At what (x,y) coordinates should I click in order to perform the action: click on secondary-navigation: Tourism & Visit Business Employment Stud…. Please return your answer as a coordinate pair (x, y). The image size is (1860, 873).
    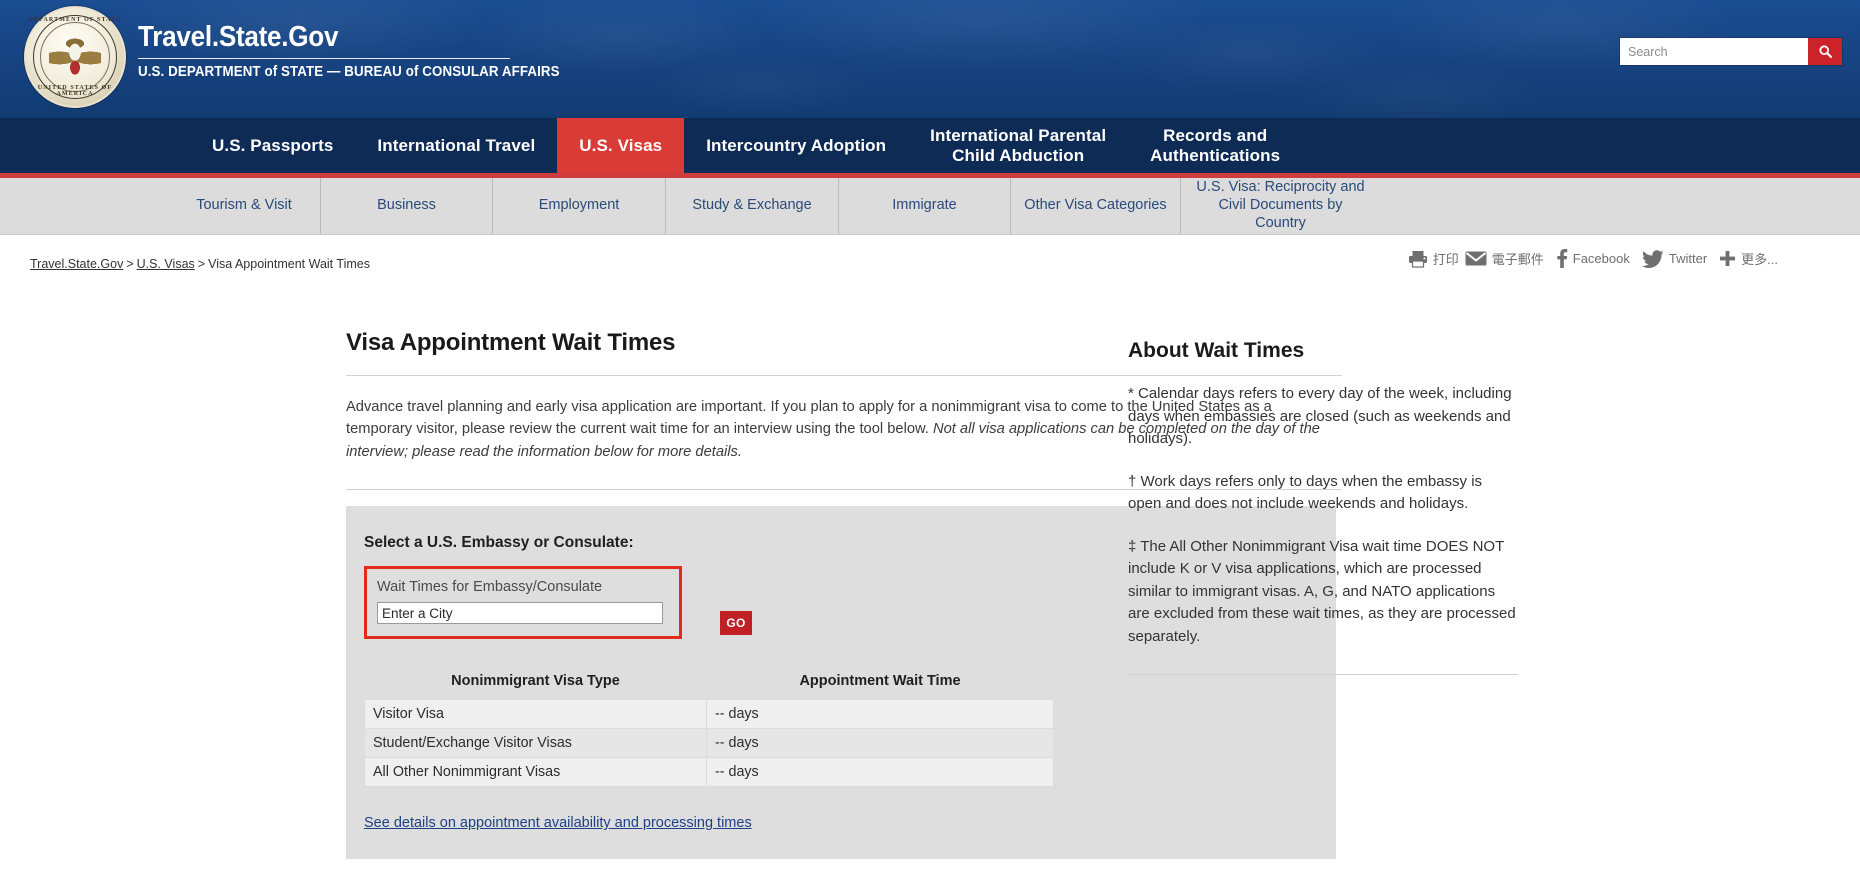
    Looking at the image, I should click on (930, 206).